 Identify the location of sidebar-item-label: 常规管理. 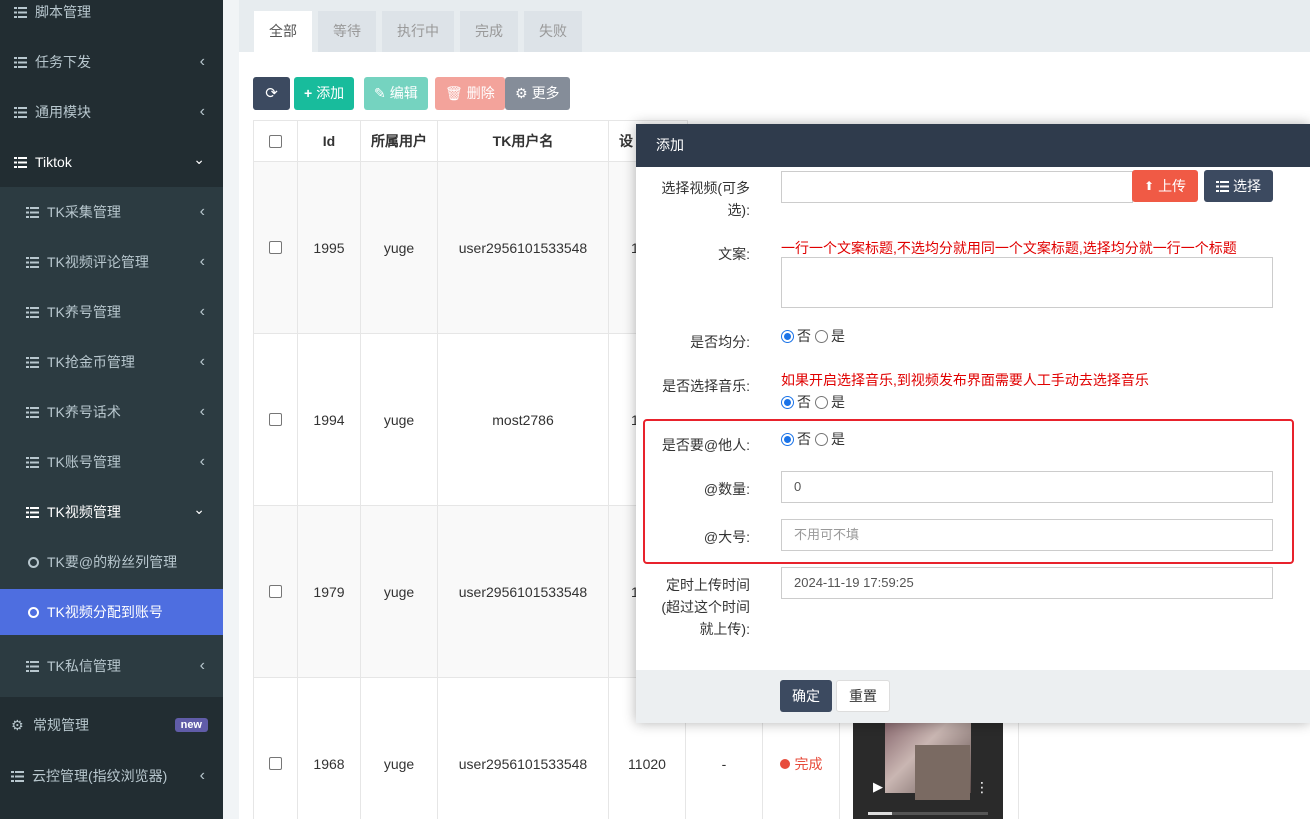
(61, 725).